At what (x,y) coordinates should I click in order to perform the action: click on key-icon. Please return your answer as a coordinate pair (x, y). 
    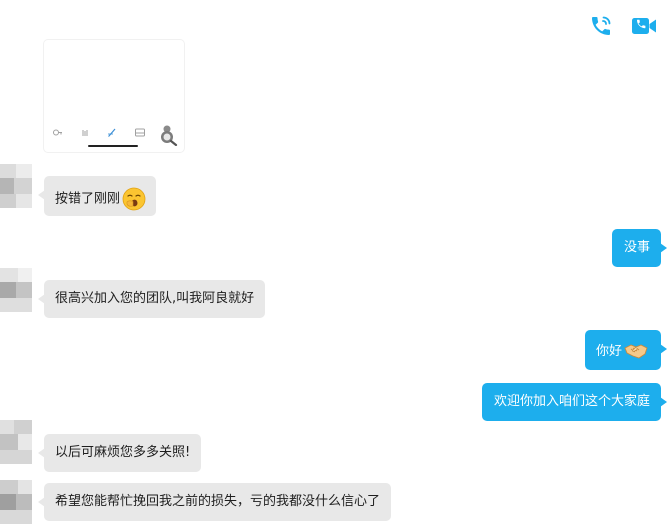
    Looking at the image, I should click on (57, 132).